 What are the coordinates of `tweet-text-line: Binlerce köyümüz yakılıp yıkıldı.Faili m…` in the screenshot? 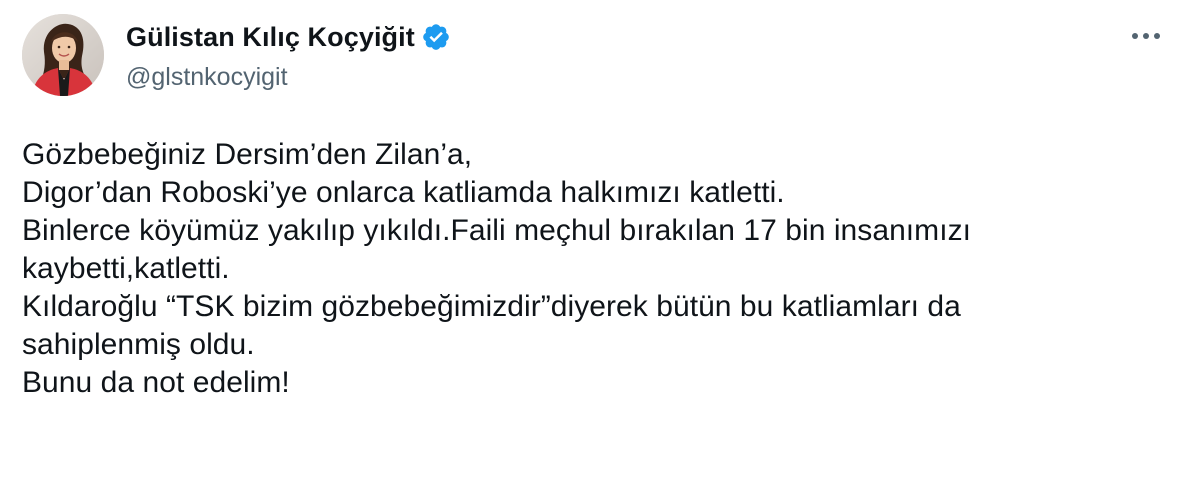 It's located at (497, 230).